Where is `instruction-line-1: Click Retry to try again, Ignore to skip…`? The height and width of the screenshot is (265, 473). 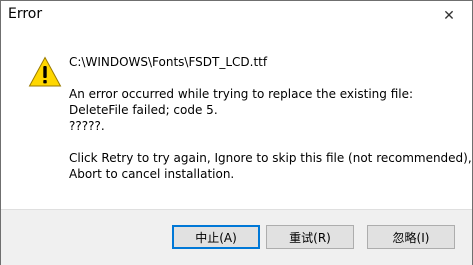 instruction-line-1: Click Retry to try again, Ignore to skip… is located at coordinates (271, 158).